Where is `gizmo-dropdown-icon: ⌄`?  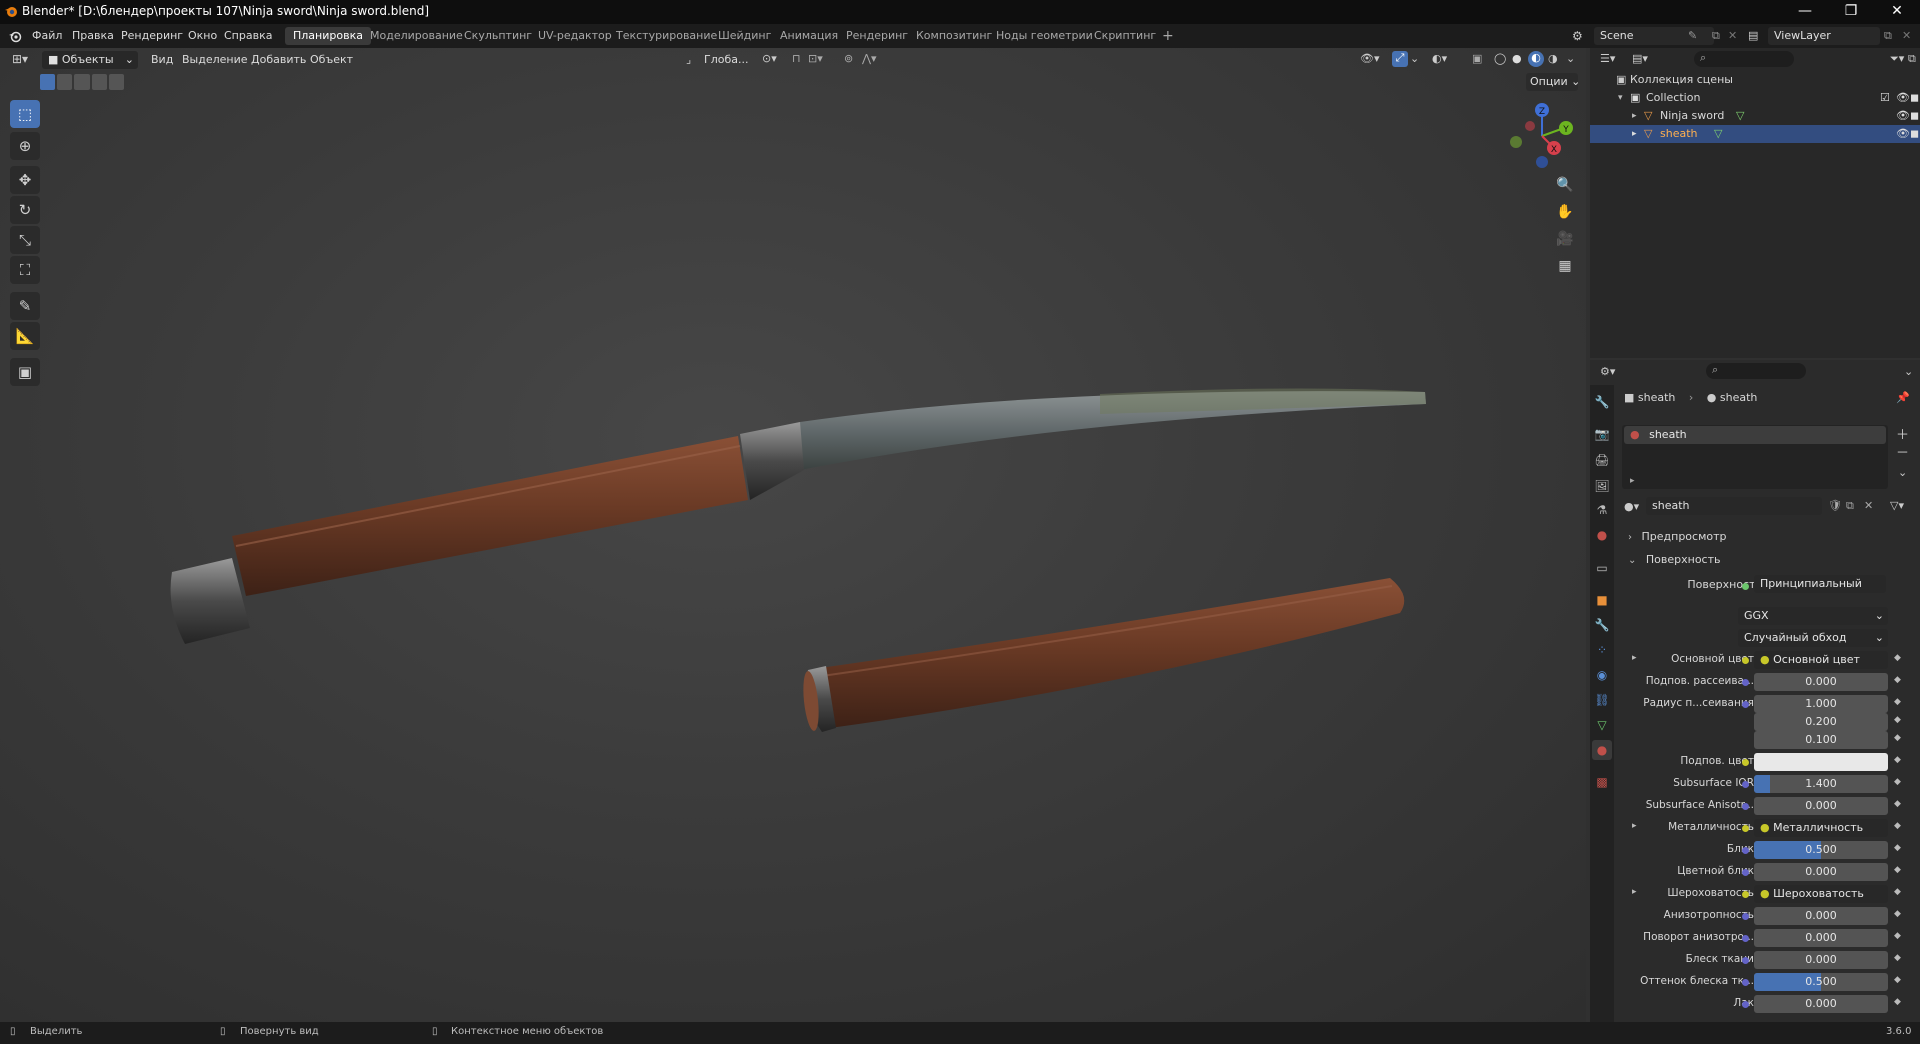 gizmo-dropdown-icon: ⌄ is located at coordinates (1414, 58).